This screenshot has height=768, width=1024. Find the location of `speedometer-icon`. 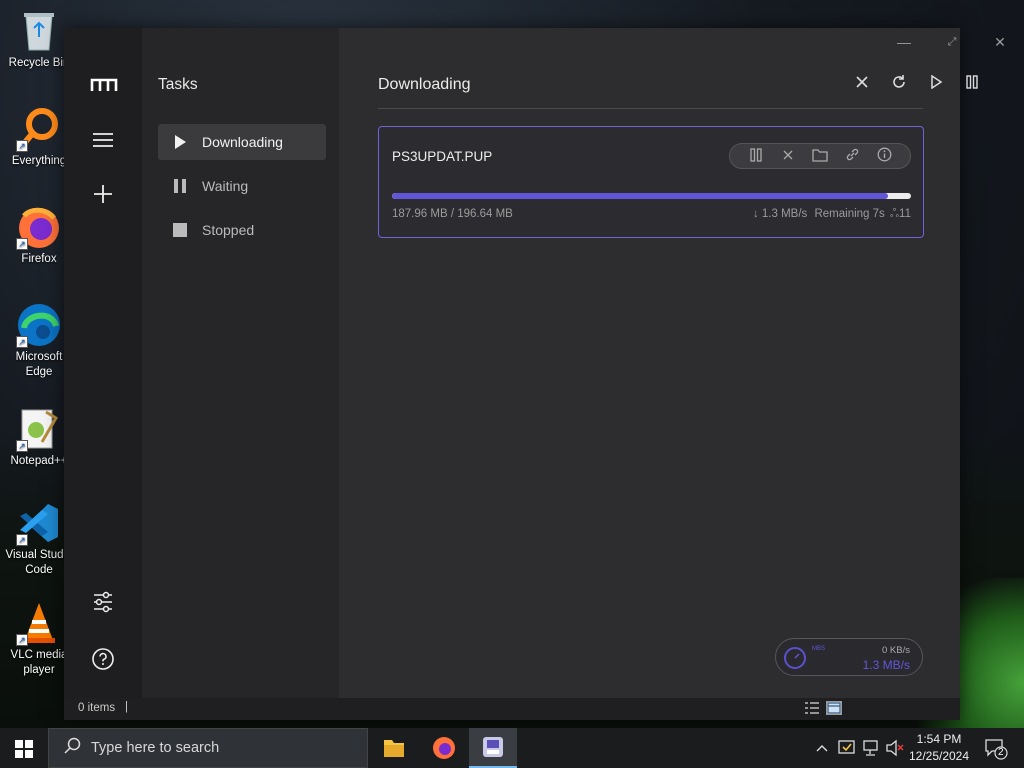

speedometer-icon is located at coordinates (795, 658).